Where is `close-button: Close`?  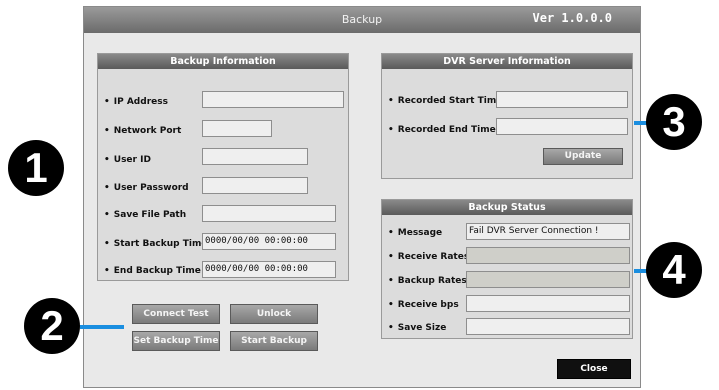 close-button: Close is located at coordinates (594, 369).